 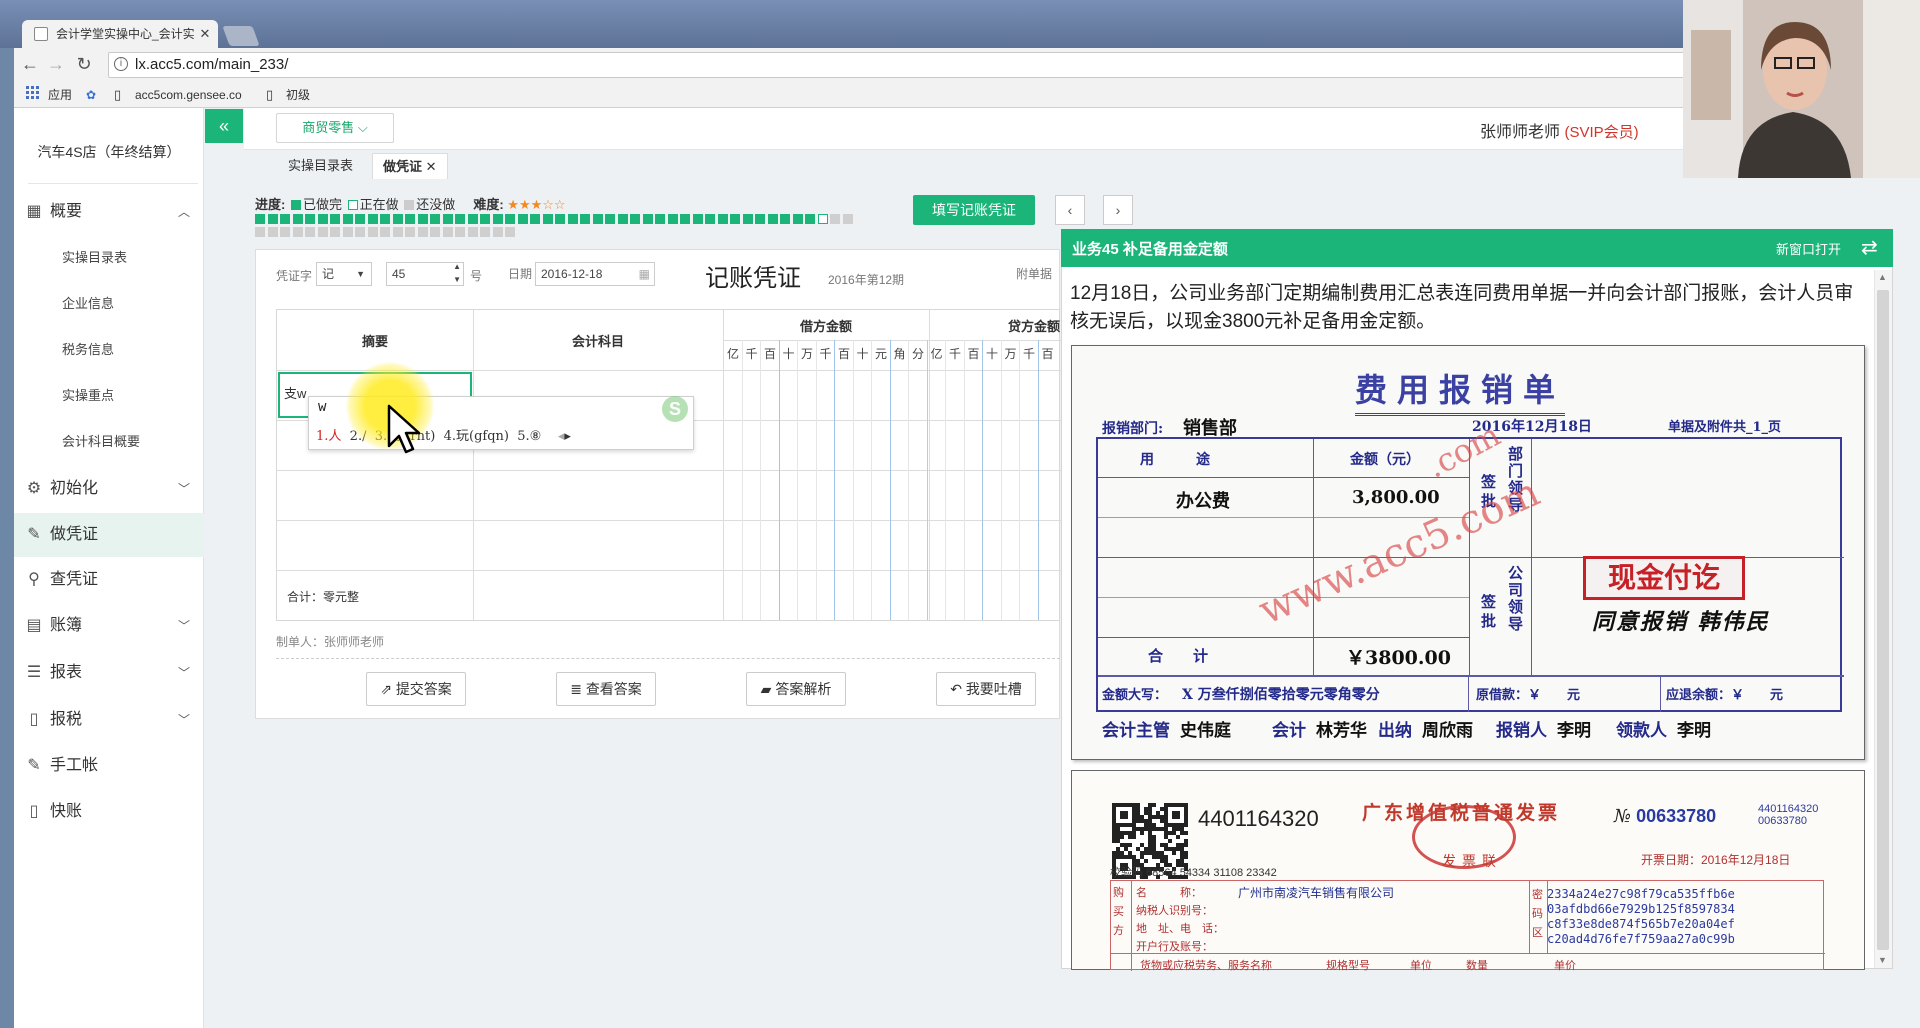 What do you see at coordinates (431, 166) in the screenshot?
I see `close-icon: ✕` at bounding box center [431, 166].